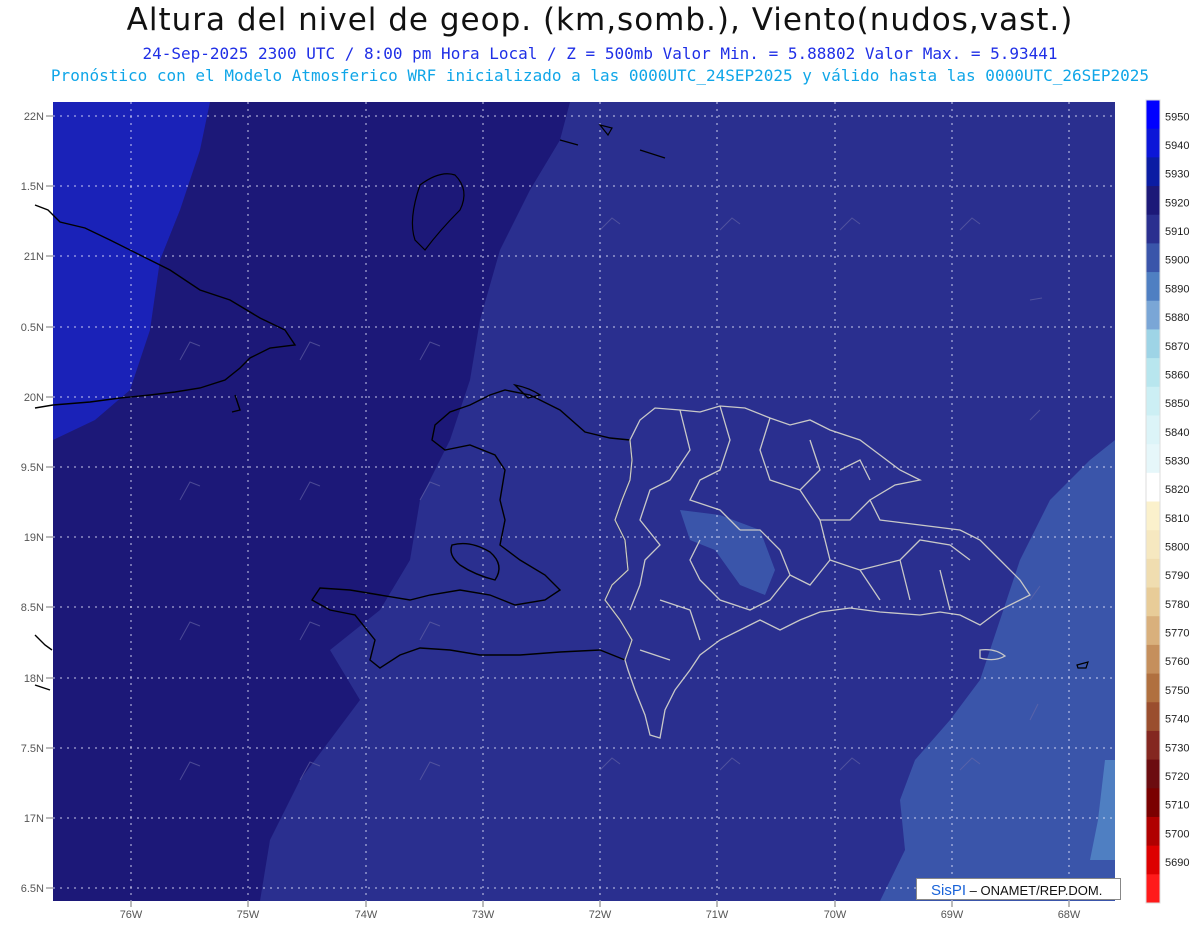  I want to click on lat-label: 20N, so click(34, 398).